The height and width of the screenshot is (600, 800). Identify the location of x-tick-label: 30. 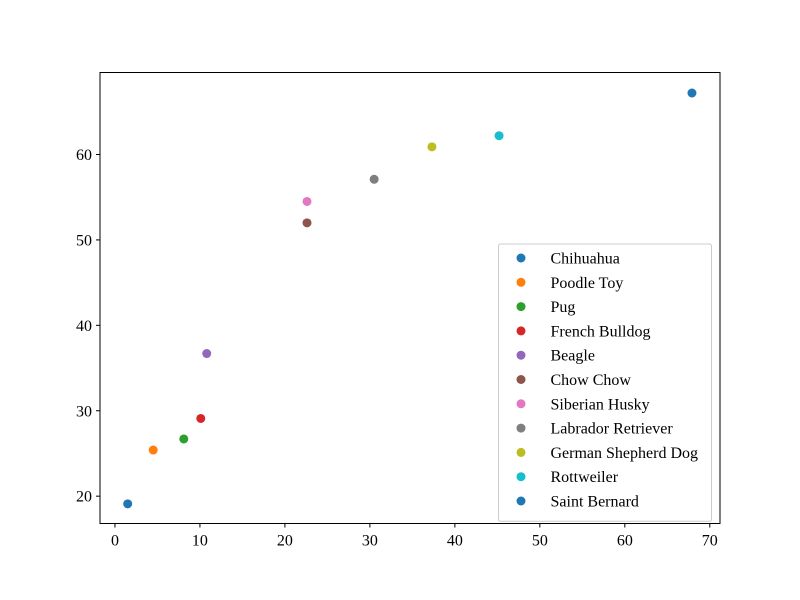
(370, 541).